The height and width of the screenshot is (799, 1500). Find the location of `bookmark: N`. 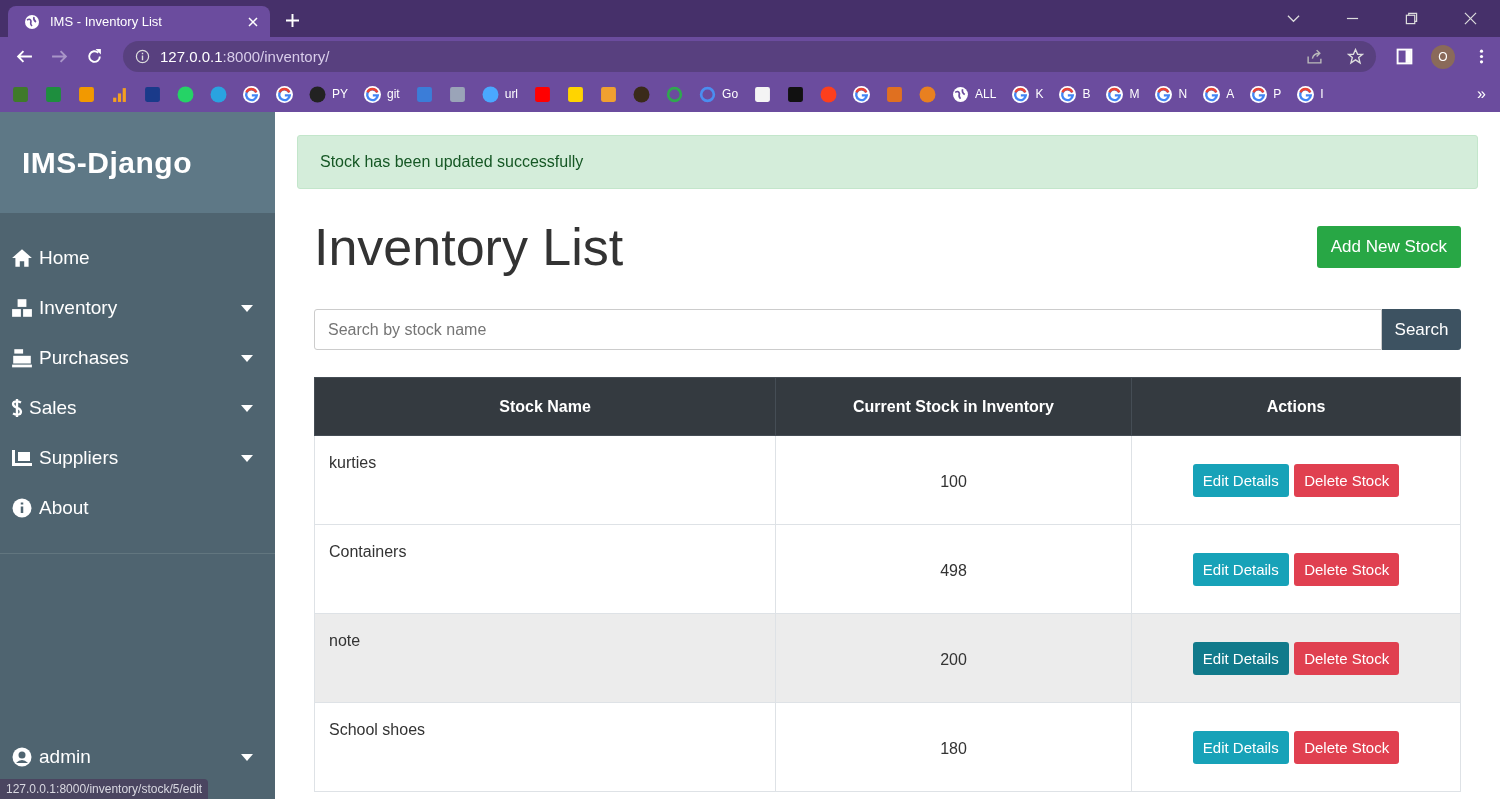

bookmark: N is located at coordinates (1171, 94).